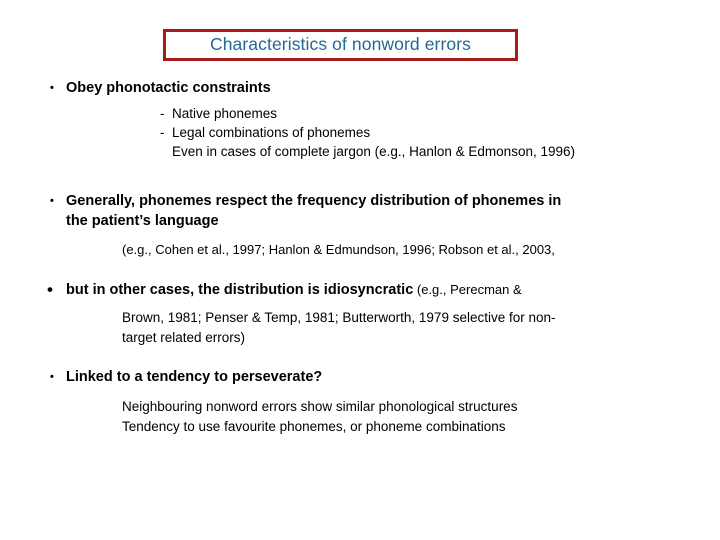 This screenshot has width=720, height=540. I want to click on sub-item-legal-combinations: - Legal combinations of phonemes, so click(360, 132).